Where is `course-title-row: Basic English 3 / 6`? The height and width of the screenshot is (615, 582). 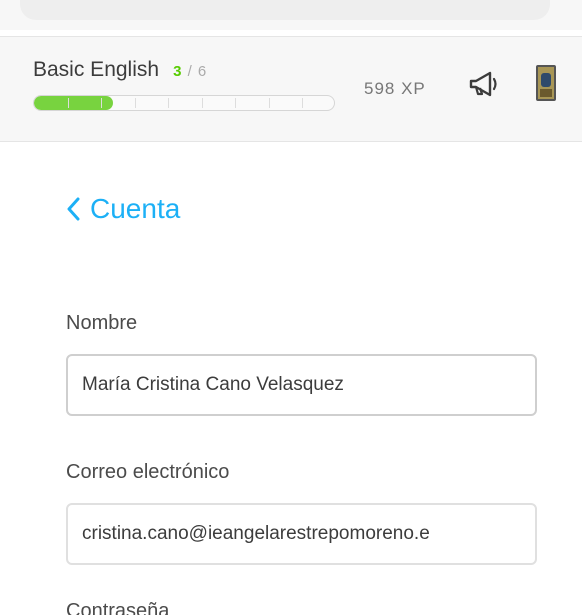 course-title-row: Basic English 3 / 6 is located at coordinates (120, 70).